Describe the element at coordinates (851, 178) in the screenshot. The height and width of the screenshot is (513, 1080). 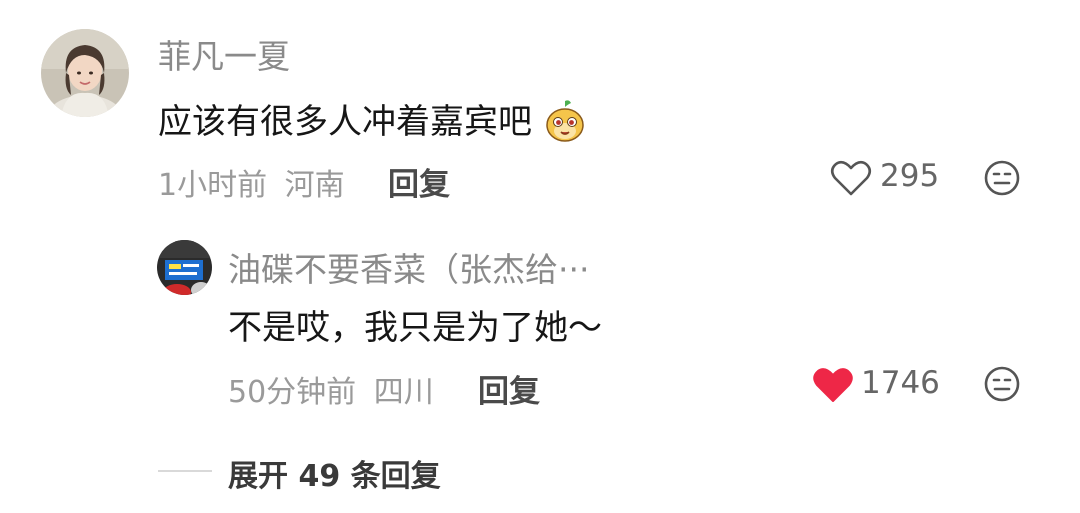
I see `heart-outline-icon` at that location.